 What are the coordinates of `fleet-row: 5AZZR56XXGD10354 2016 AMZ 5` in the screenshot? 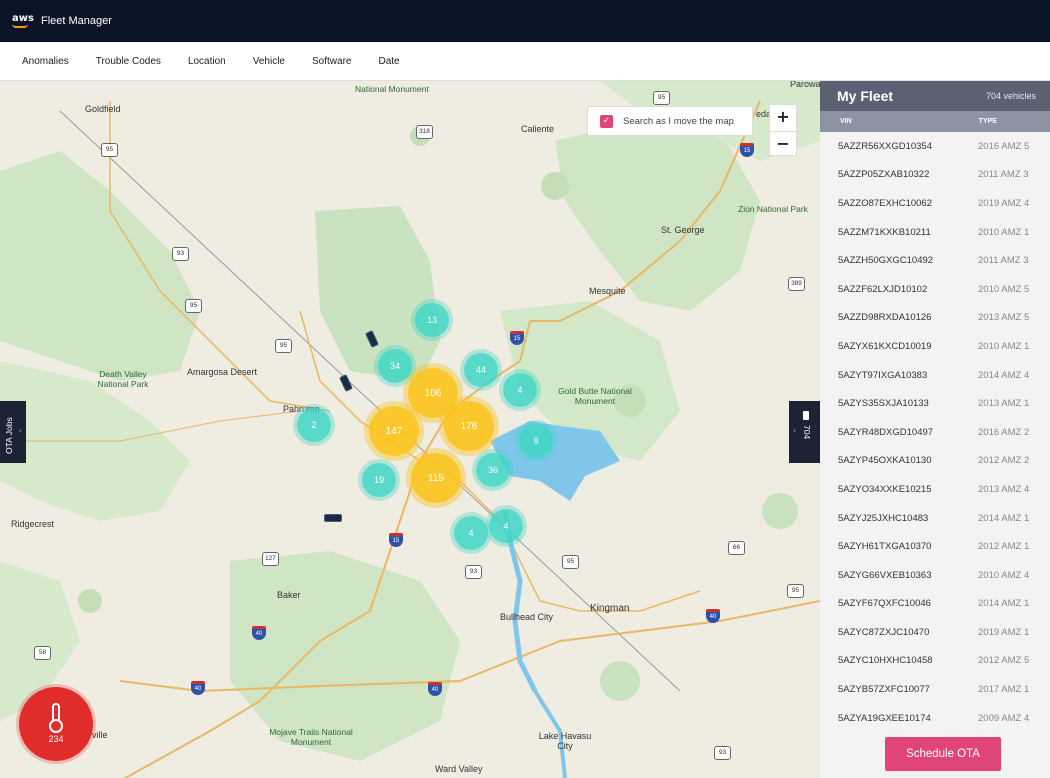 It's located at (935, 146).